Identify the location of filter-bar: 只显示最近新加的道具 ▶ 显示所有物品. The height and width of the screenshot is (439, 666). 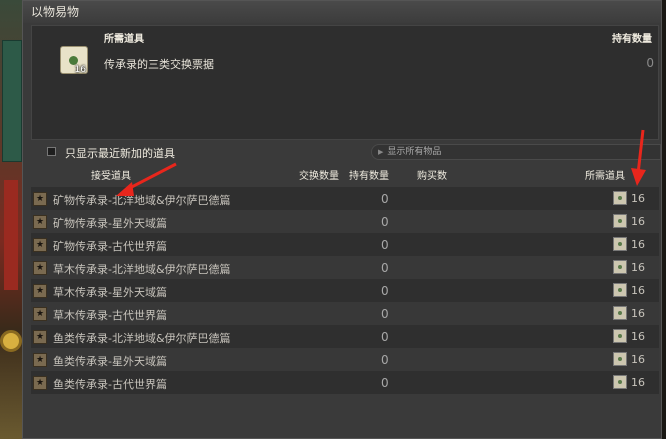
(346, 152).